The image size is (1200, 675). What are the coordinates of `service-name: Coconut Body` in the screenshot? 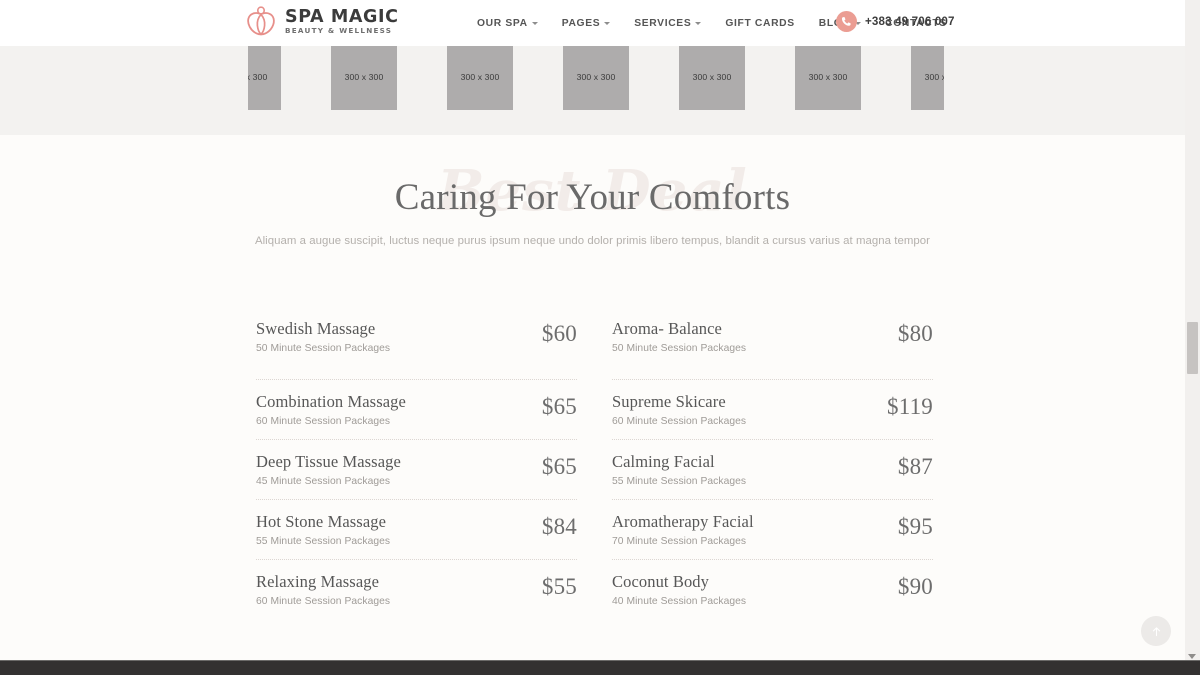 It's located at (660, 581).